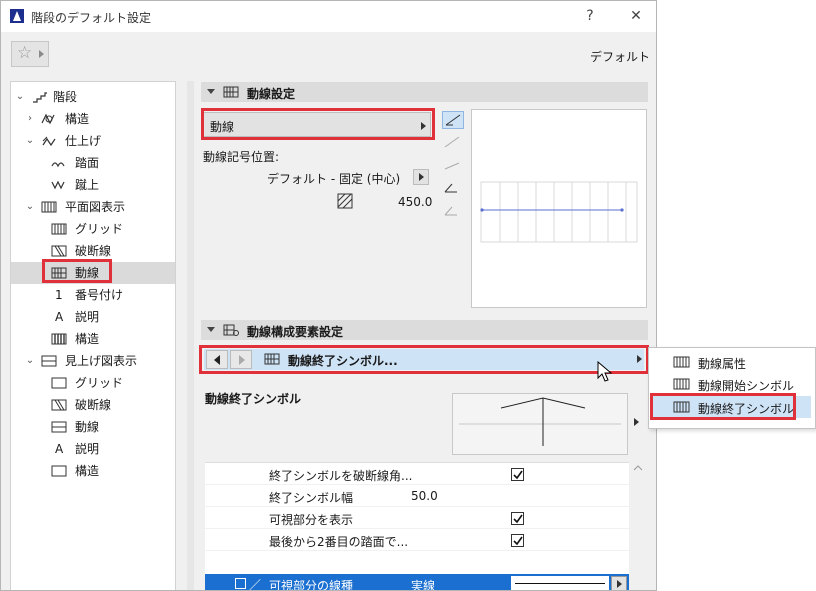 Image resolution: width=816 pixels, height=591 pixels. What do you see at coordinates (540, 424) in the screenshot?
I see `end-symbol-preview` at bounding box center [540, 424].